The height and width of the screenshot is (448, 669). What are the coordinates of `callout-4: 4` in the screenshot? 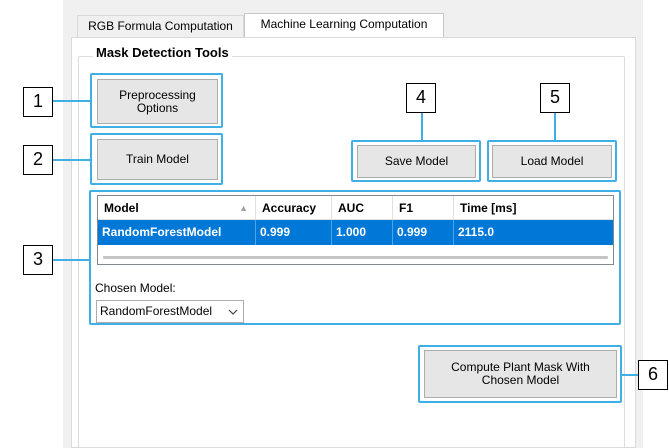 It's located at (421, 98).